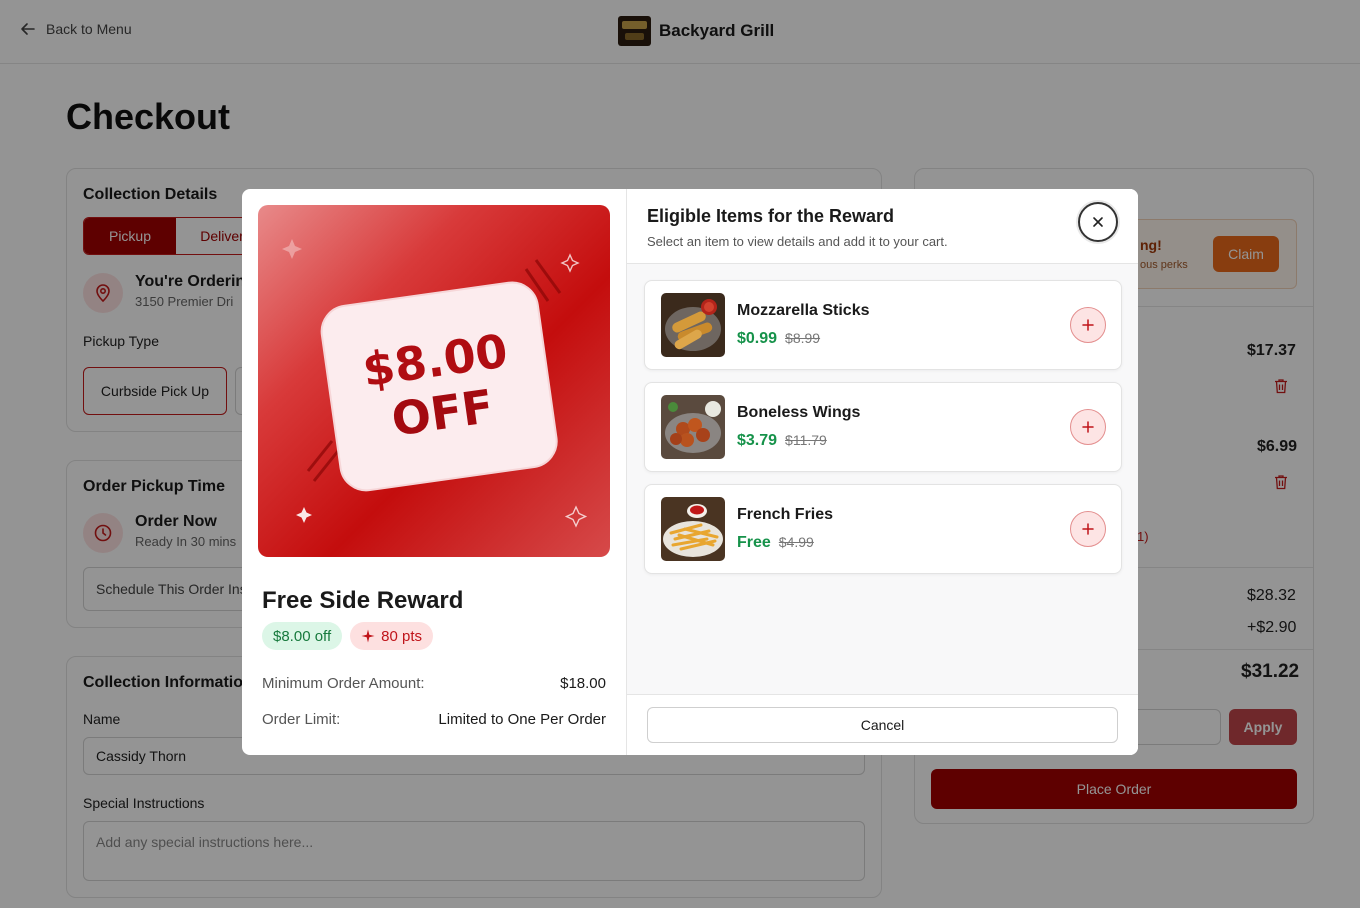 The height and width of the screenshot is (908, 1360). I want to click on discount-badge: $8.00 off, so click(302, 636).